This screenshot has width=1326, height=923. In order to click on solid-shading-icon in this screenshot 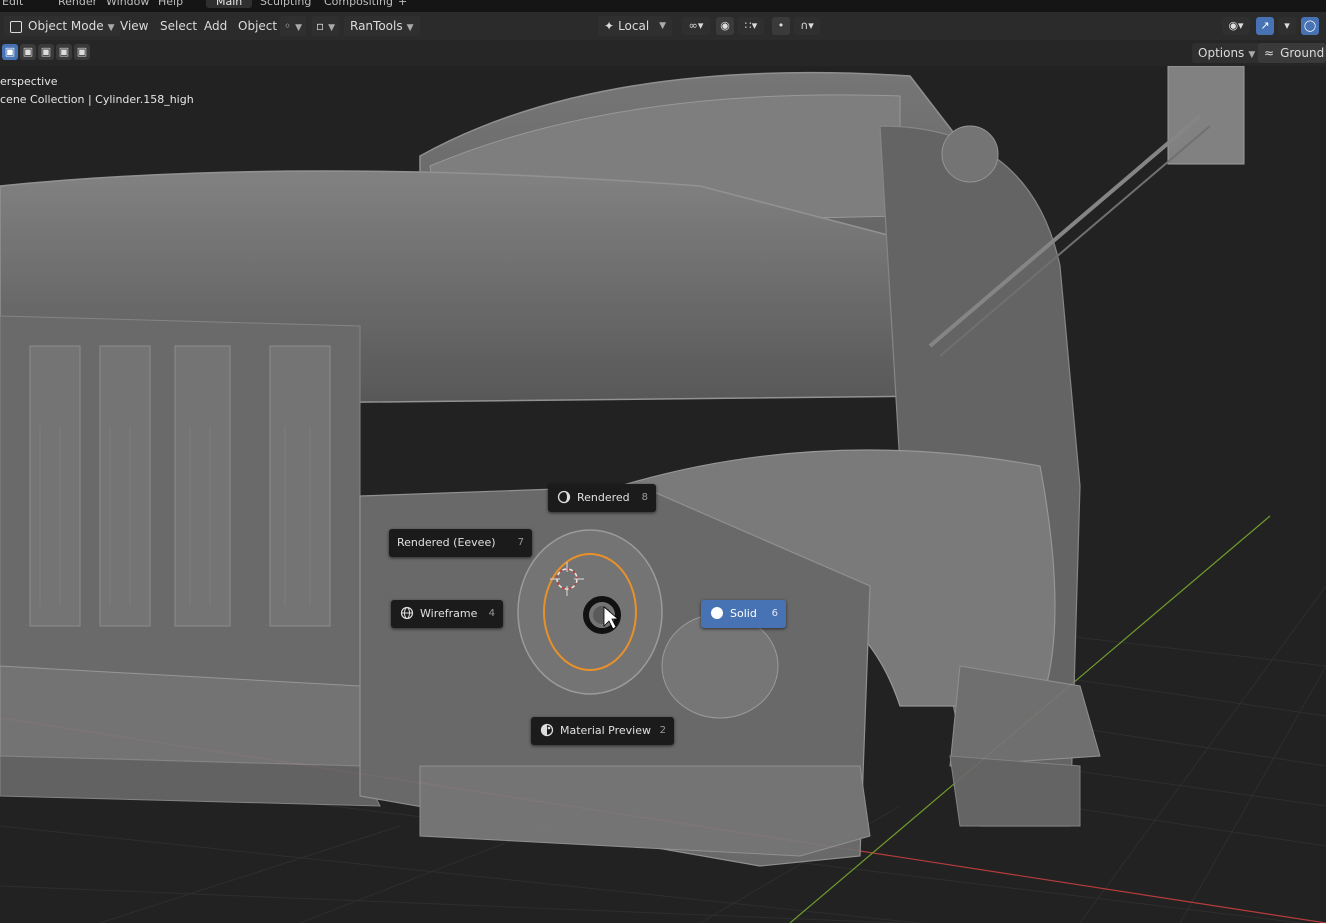, I will do `click(717, 613)`.